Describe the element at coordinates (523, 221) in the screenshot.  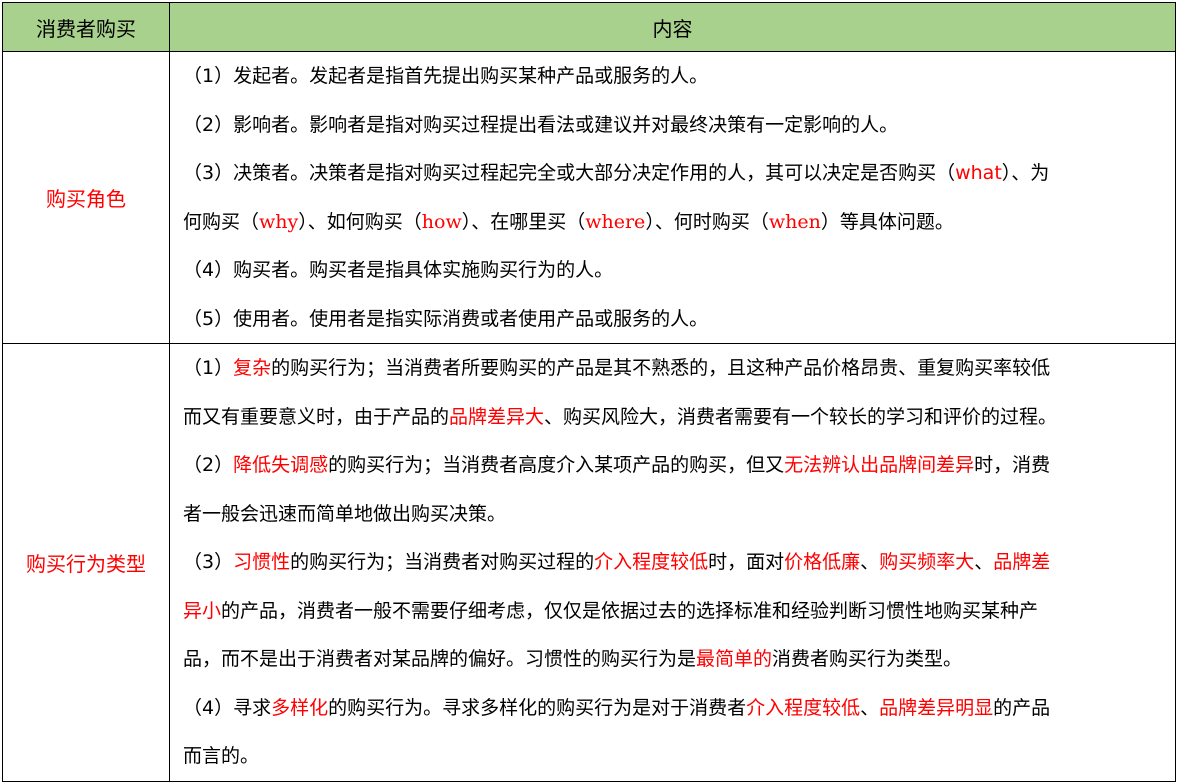
I see `body-text: ）、在哪里买（` at that location.